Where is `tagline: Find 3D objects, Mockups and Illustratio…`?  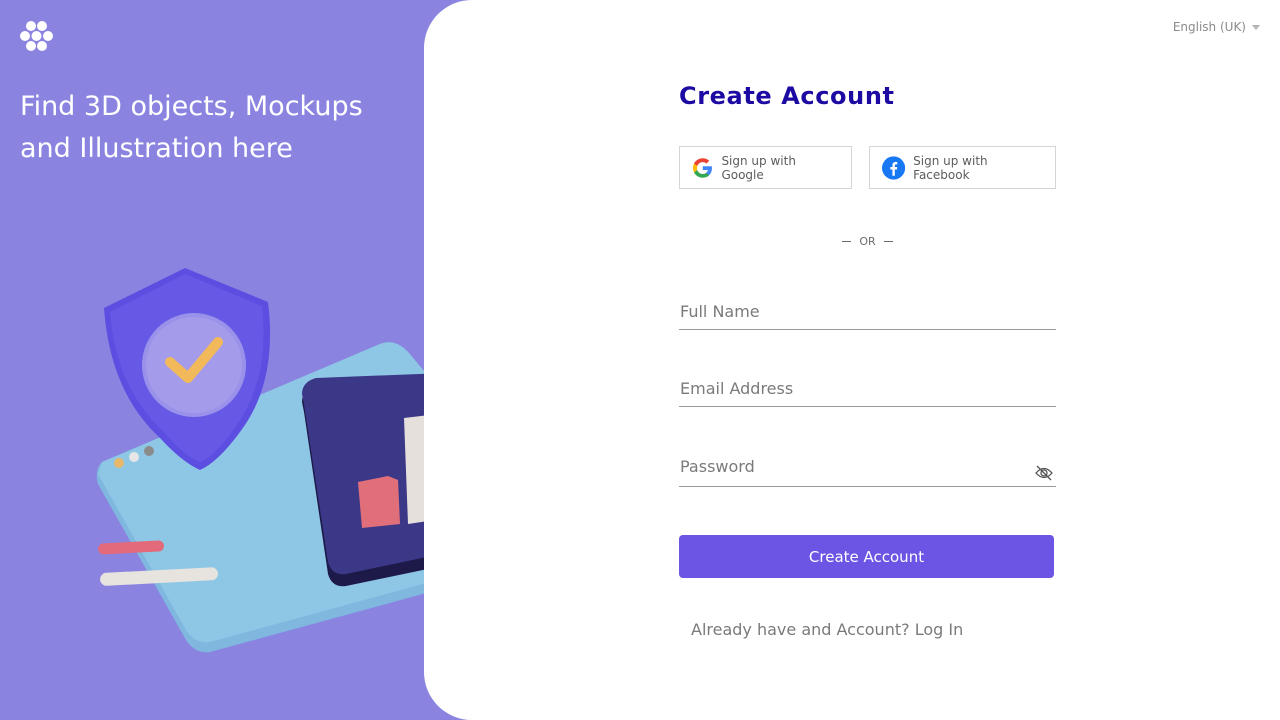 tagline: Find 3D objects, Mockups and Illustratio… is located at coordinates (191, 127).